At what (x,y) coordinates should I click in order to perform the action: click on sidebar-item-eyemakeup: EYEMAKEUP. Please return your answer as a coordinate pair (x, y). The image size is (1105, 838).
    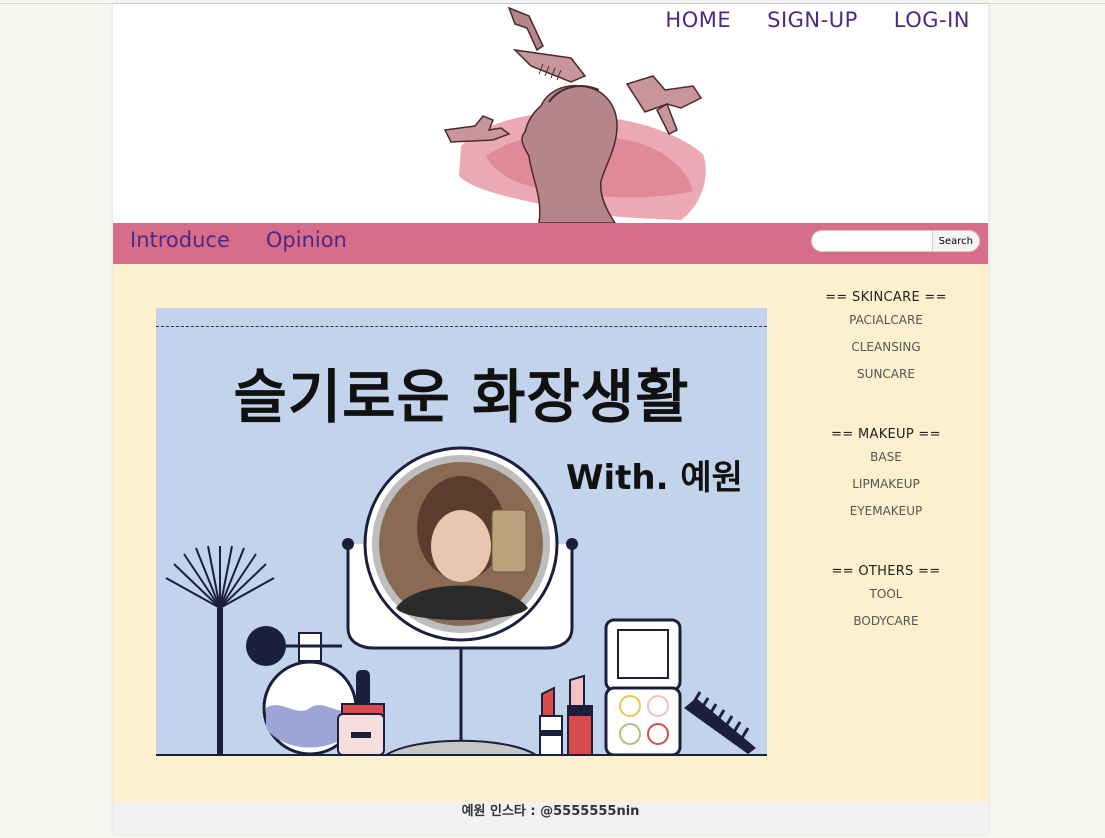
    Looking at the image, I should click on (886, 511).